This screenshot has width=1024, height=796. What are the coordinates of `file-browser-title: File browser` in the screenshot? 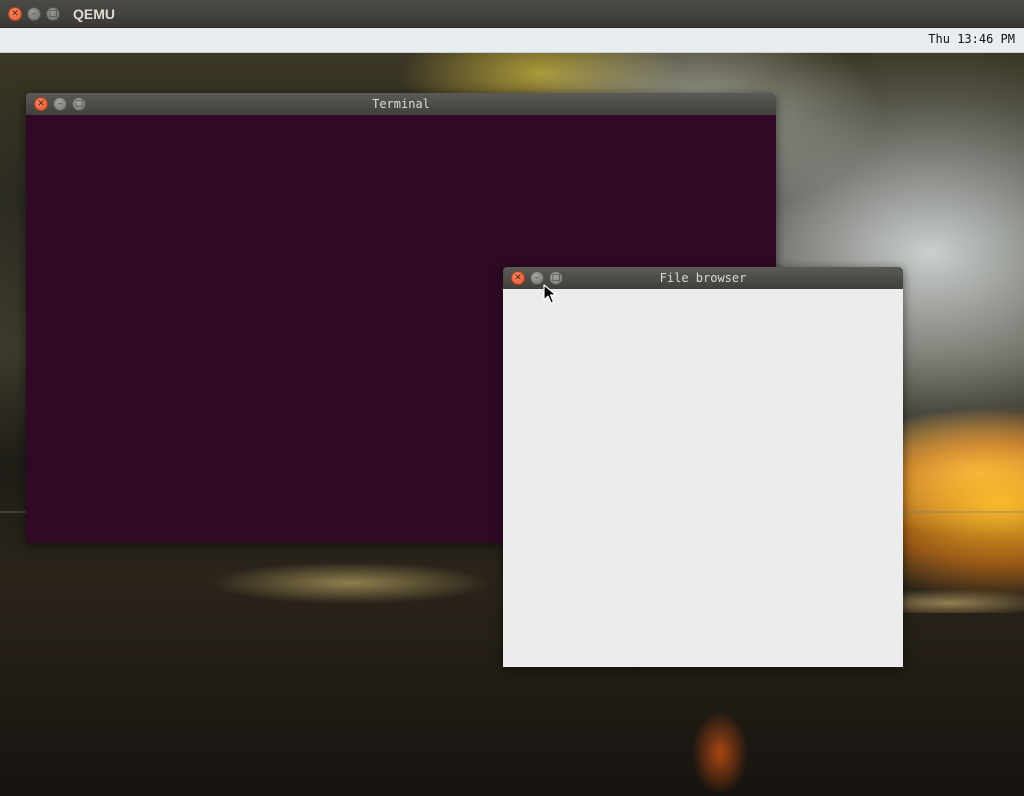 It's located at (703, 278).